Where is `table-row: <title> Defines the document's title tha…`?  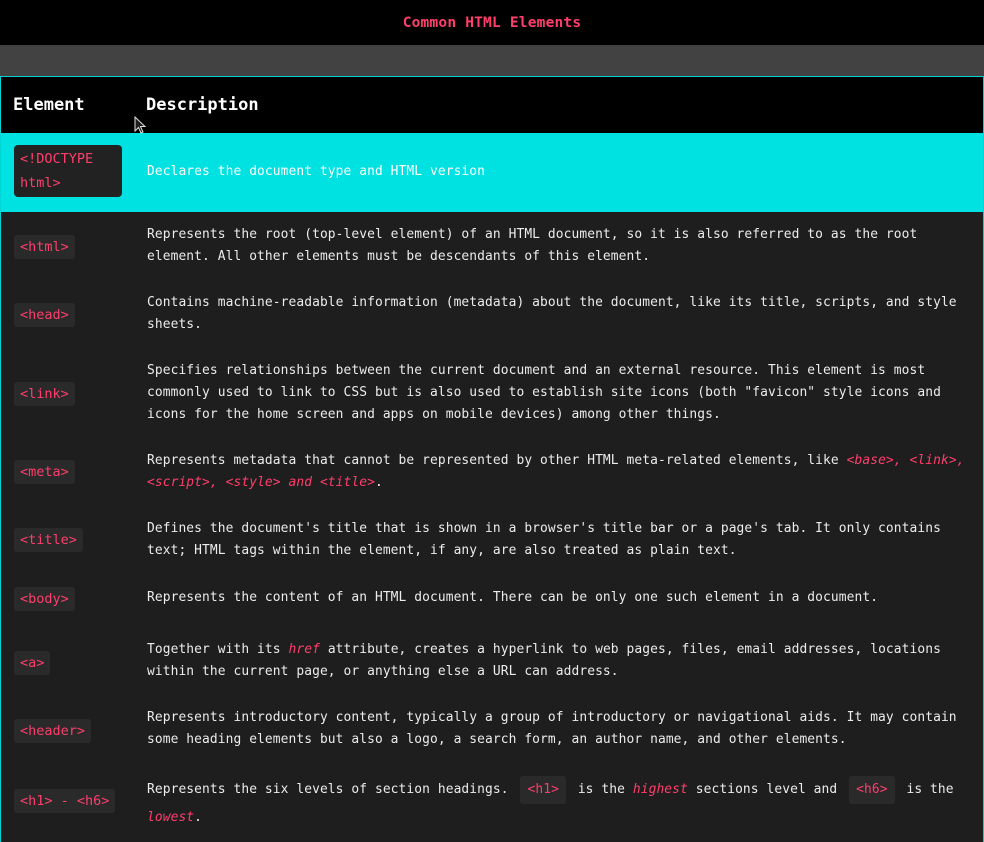 table-row: <title> Defines the document's title tha… is located at coordinates (492, 540).